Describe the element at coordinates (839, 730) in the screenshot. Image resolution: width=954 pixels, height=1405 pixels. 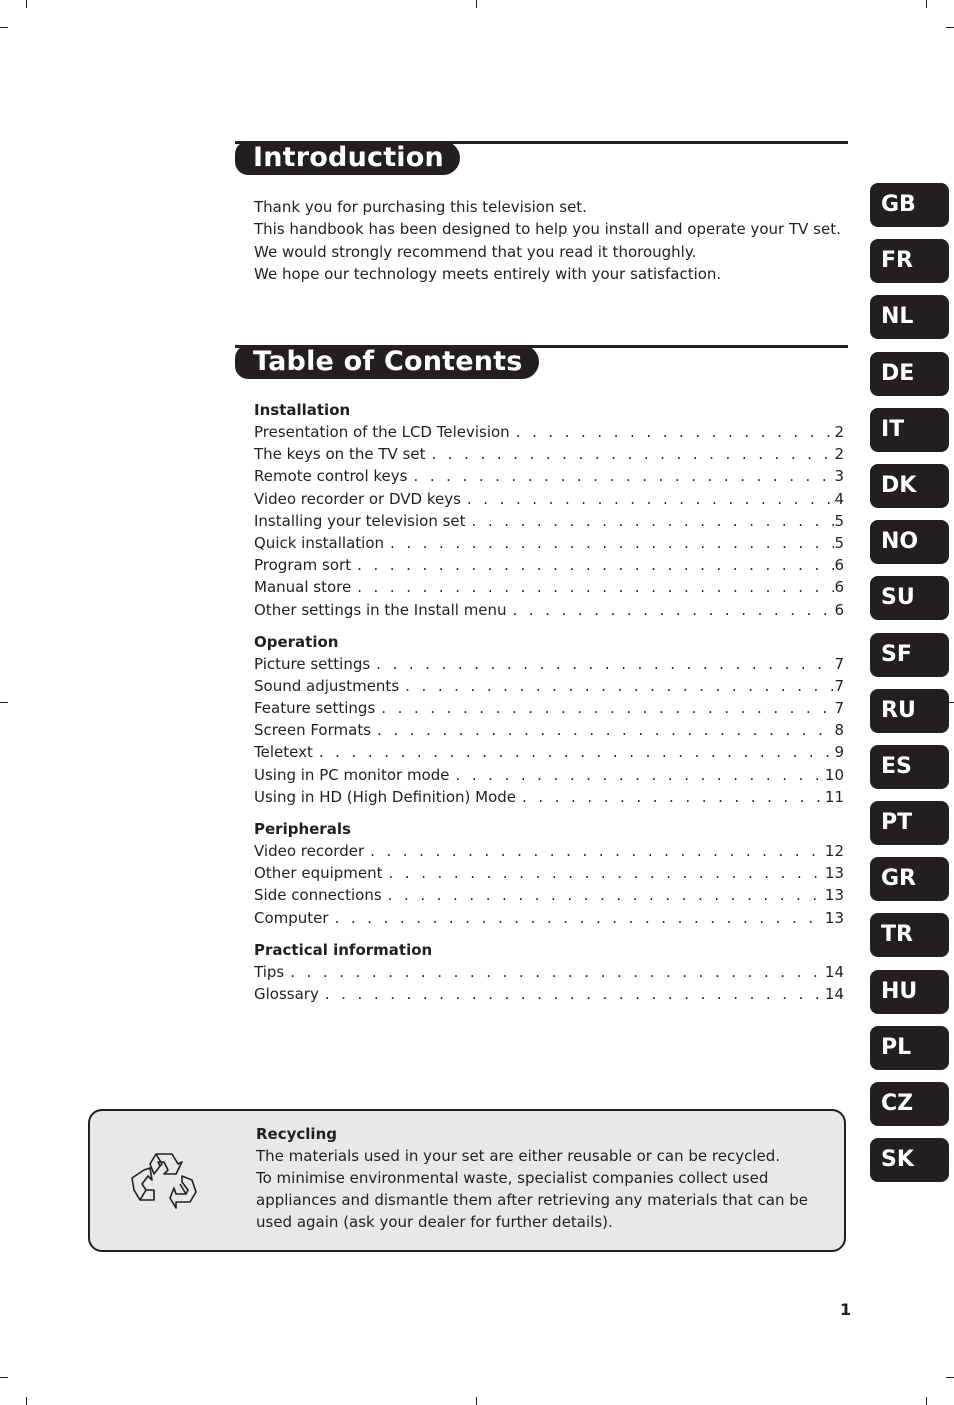
I see `toc-entry-page: 8` at that location.